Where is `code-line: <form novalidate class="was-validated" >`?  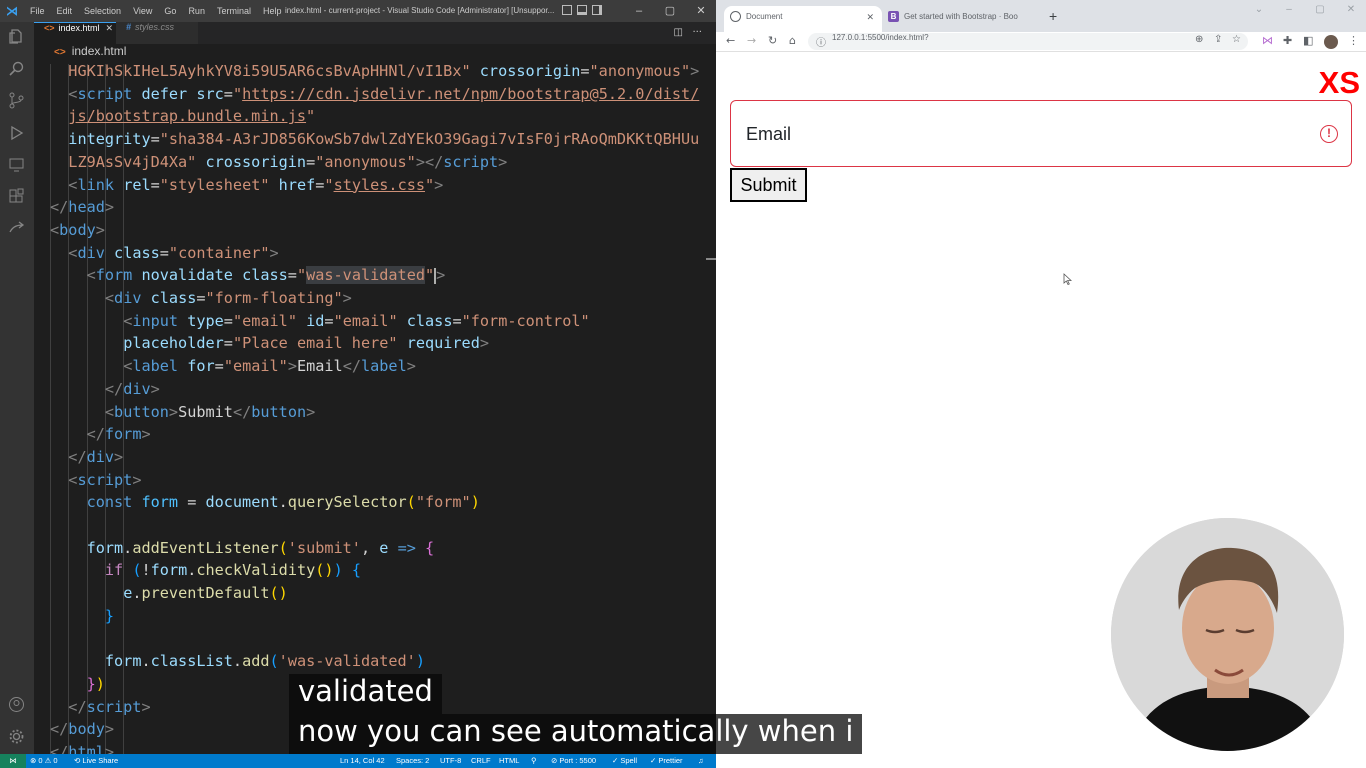 code-line: <form novalidate class="was-validated" > is located at coordinates (266, 275).